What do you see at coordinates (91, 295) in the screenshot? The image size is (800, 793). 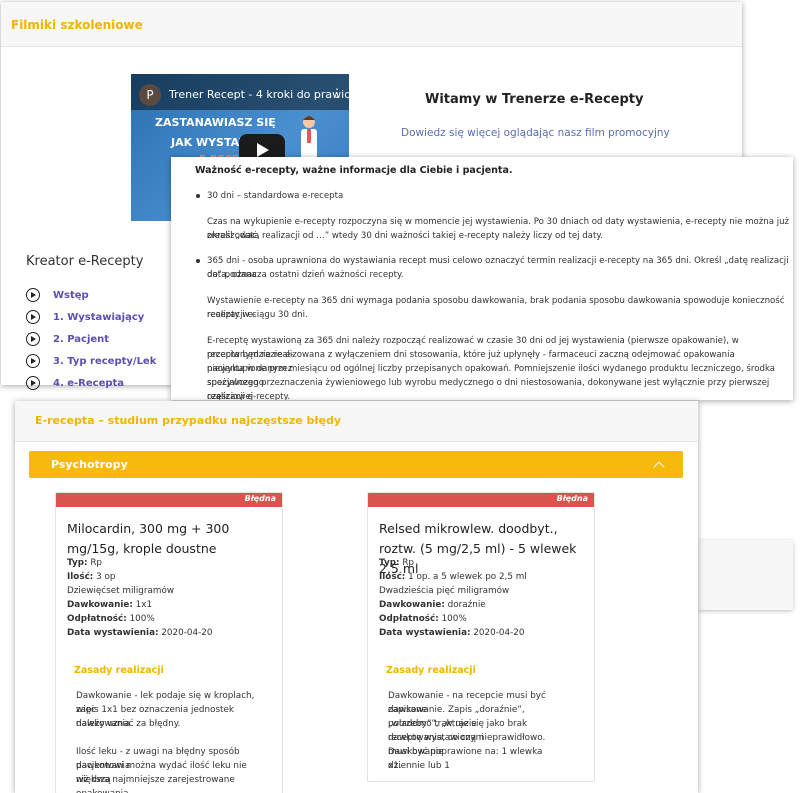 I see `step-item-wstep: Wstęp` at bounding box center [91, 295].